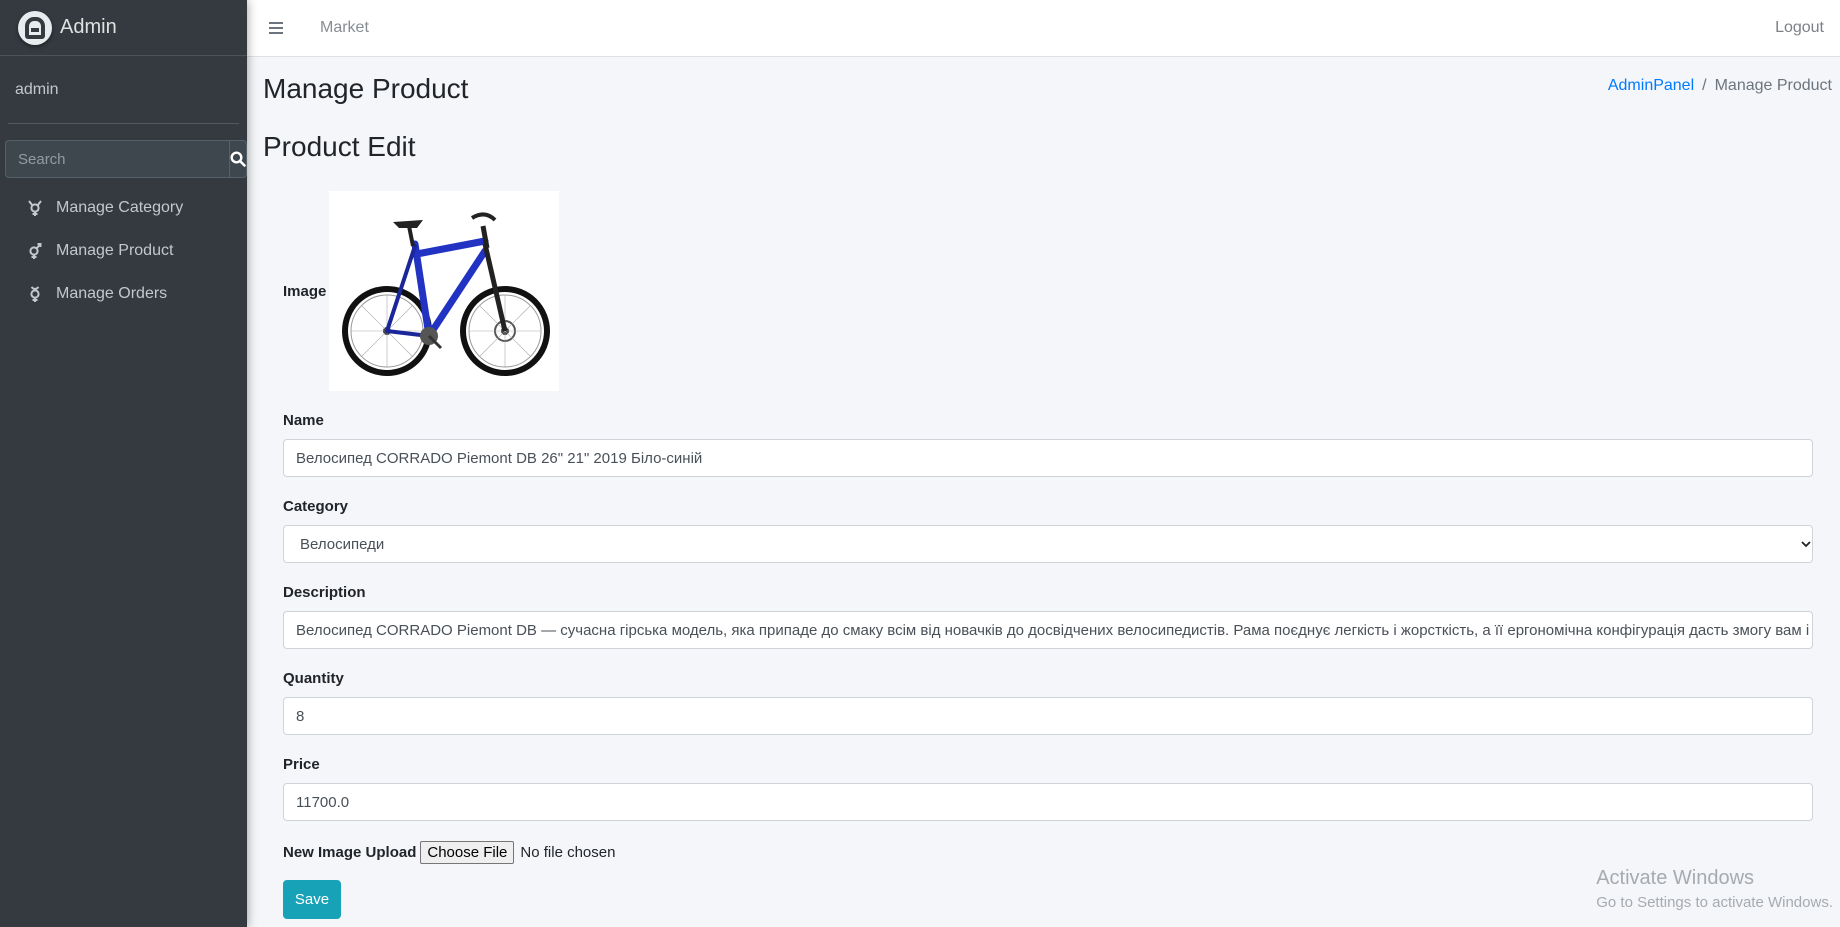 The width and height of the screenshot is (1840, 927). I want to click on sidebar-item-manage-orders: Manage Orders, so click(123, 293).